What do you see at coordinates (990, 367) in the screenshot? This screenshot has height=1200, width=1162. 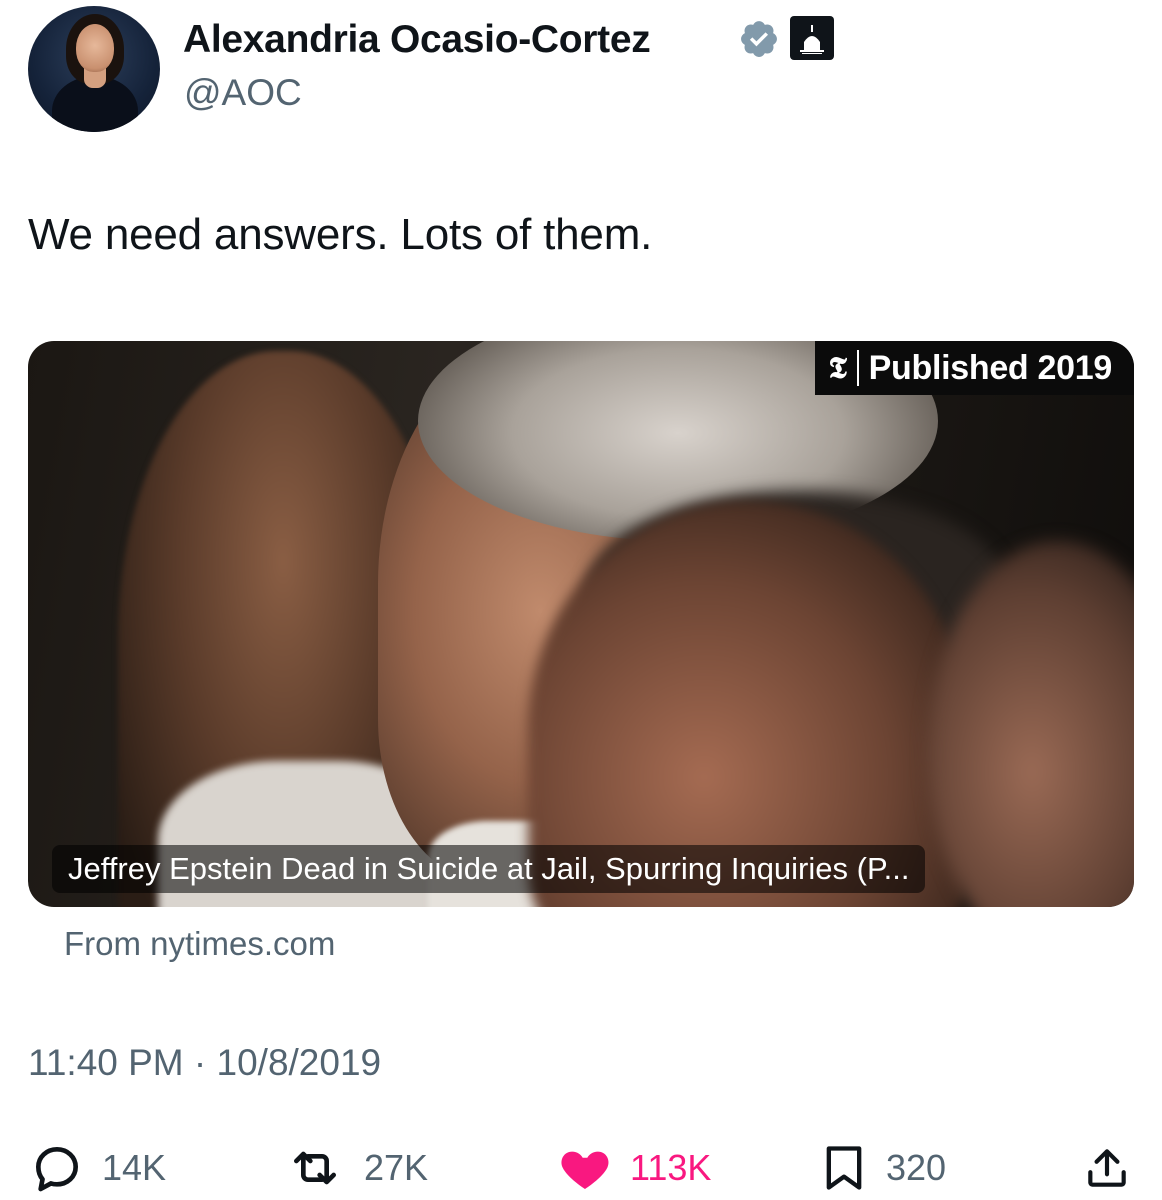 I see `published-year-label: Published 2019` at bounding box center [990, 367].